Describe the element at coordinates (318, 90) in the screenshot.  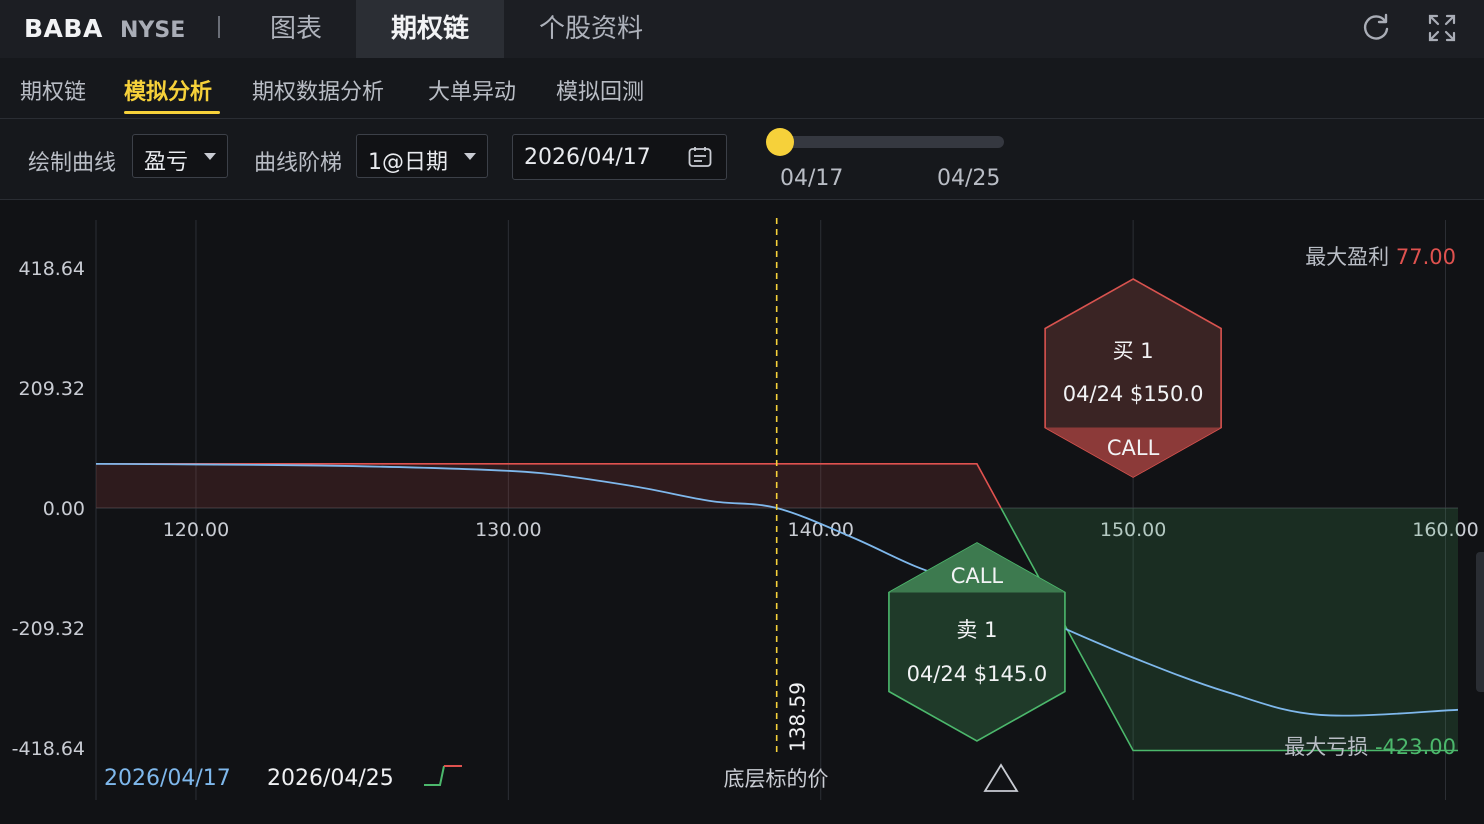
I see `subtab-option-data: 期权数据分析` at that location.